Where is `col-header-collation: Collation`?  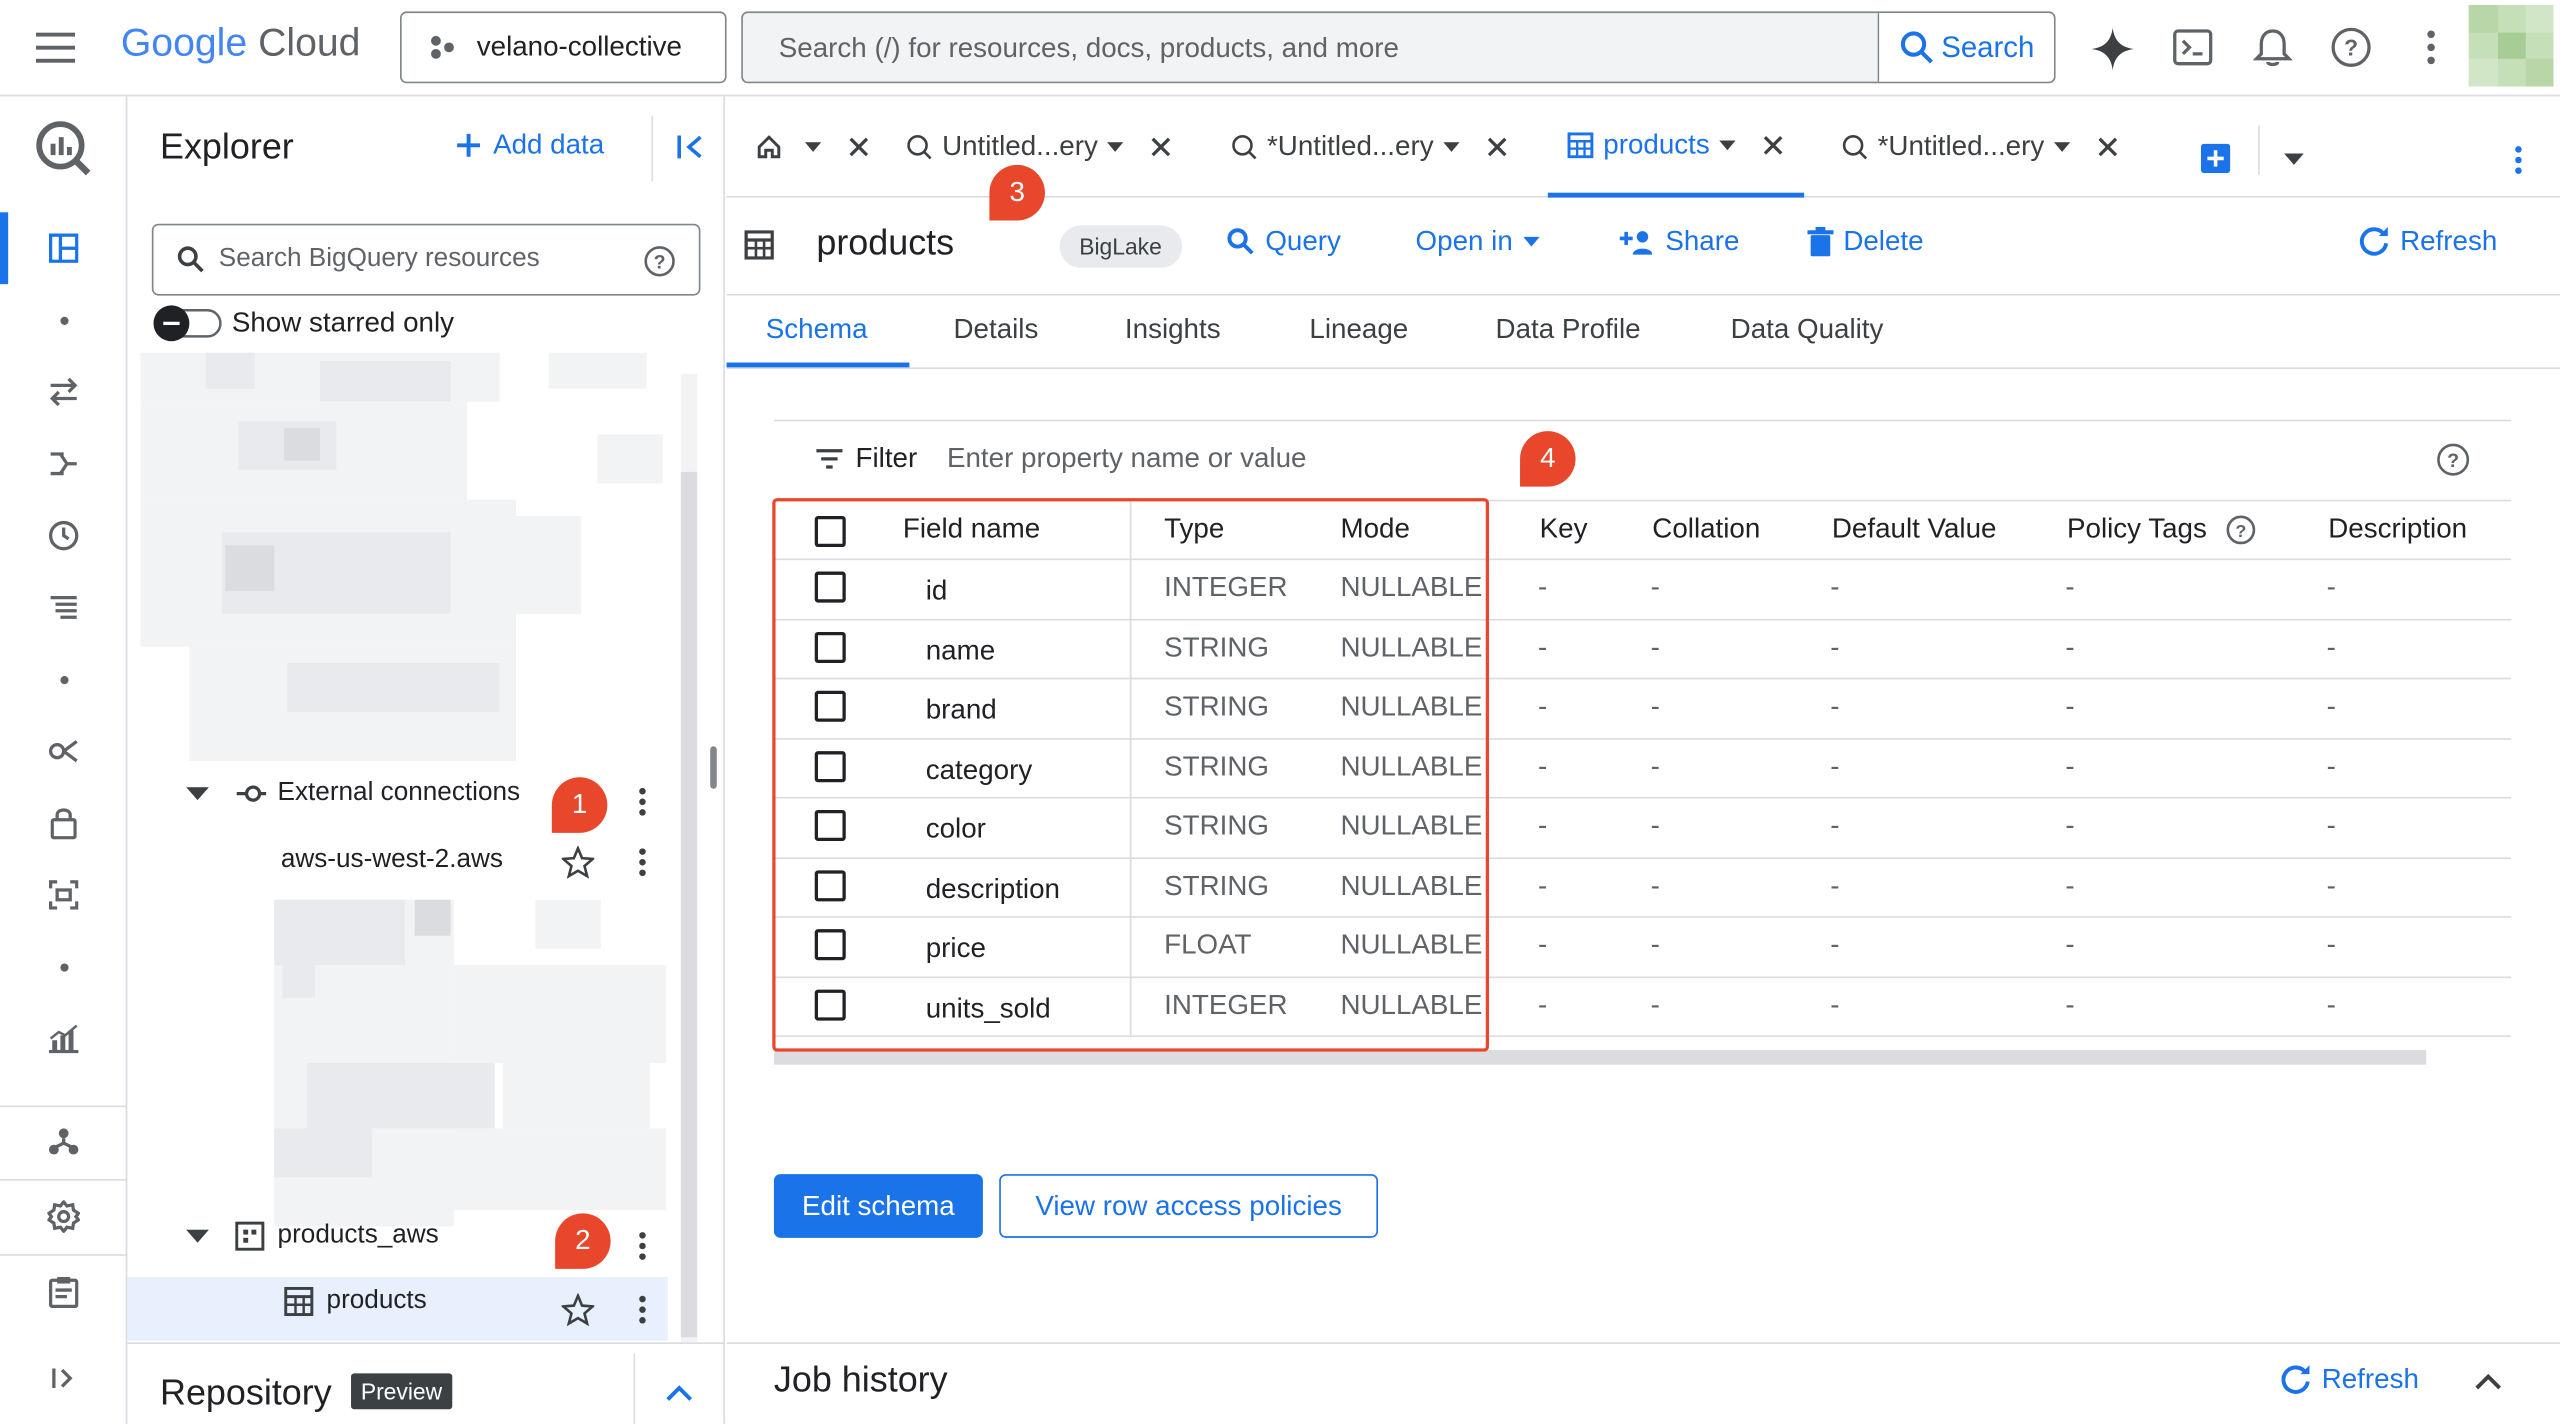 col-header-collation: Collation is located at coordinates (1706, 529).